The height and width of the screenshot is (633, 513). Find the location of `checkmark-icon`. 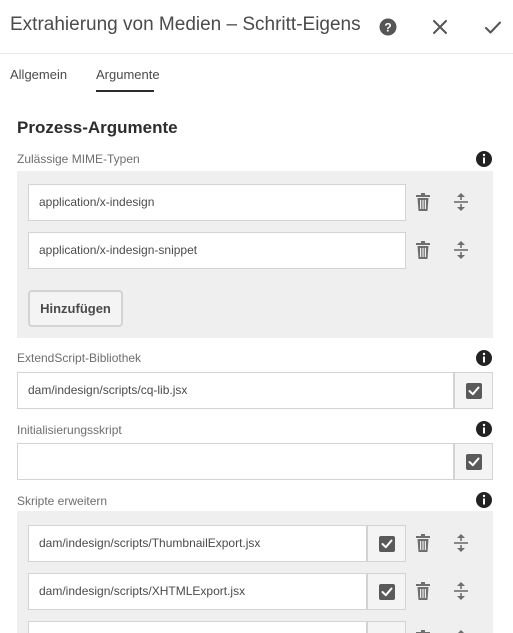

checkmark-icon is located at coordinates (493, 27).